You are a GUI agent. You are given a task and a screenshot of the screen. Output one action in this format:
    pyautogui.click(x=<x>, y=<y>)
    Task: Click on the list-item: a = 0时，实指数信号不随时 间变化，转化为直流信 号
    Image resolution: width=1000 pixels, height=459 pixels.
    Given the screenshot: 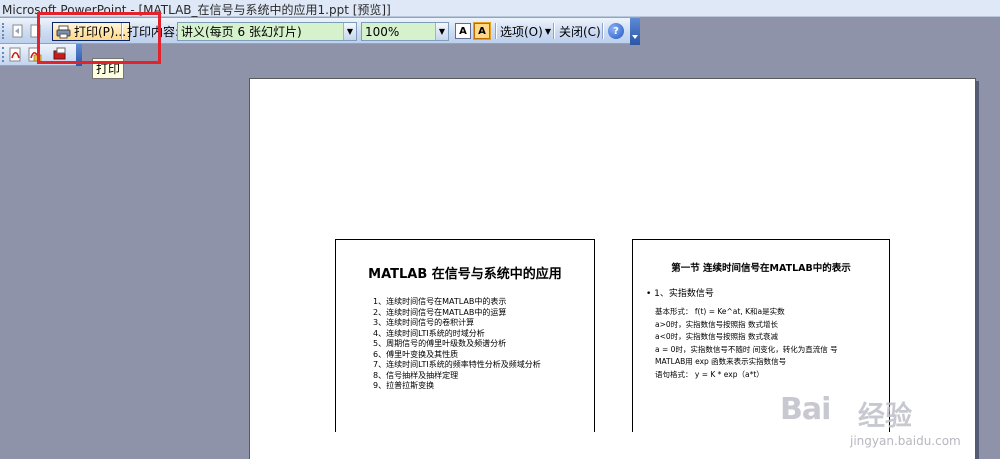 What is the action you would take?
    pyautogui.click(x=746, y=349)
    